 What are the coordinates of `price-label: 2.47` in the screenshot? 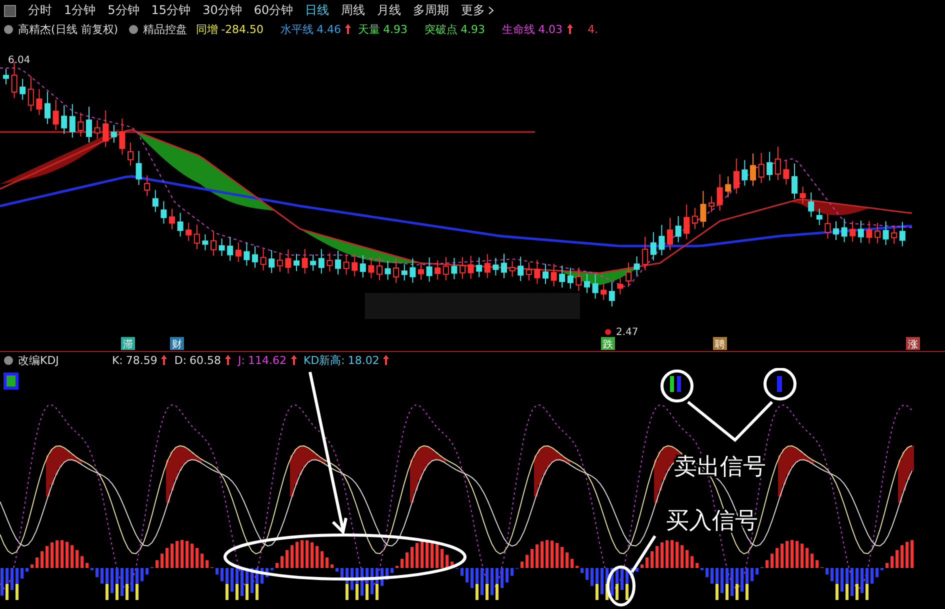 It's located at (627, 332).